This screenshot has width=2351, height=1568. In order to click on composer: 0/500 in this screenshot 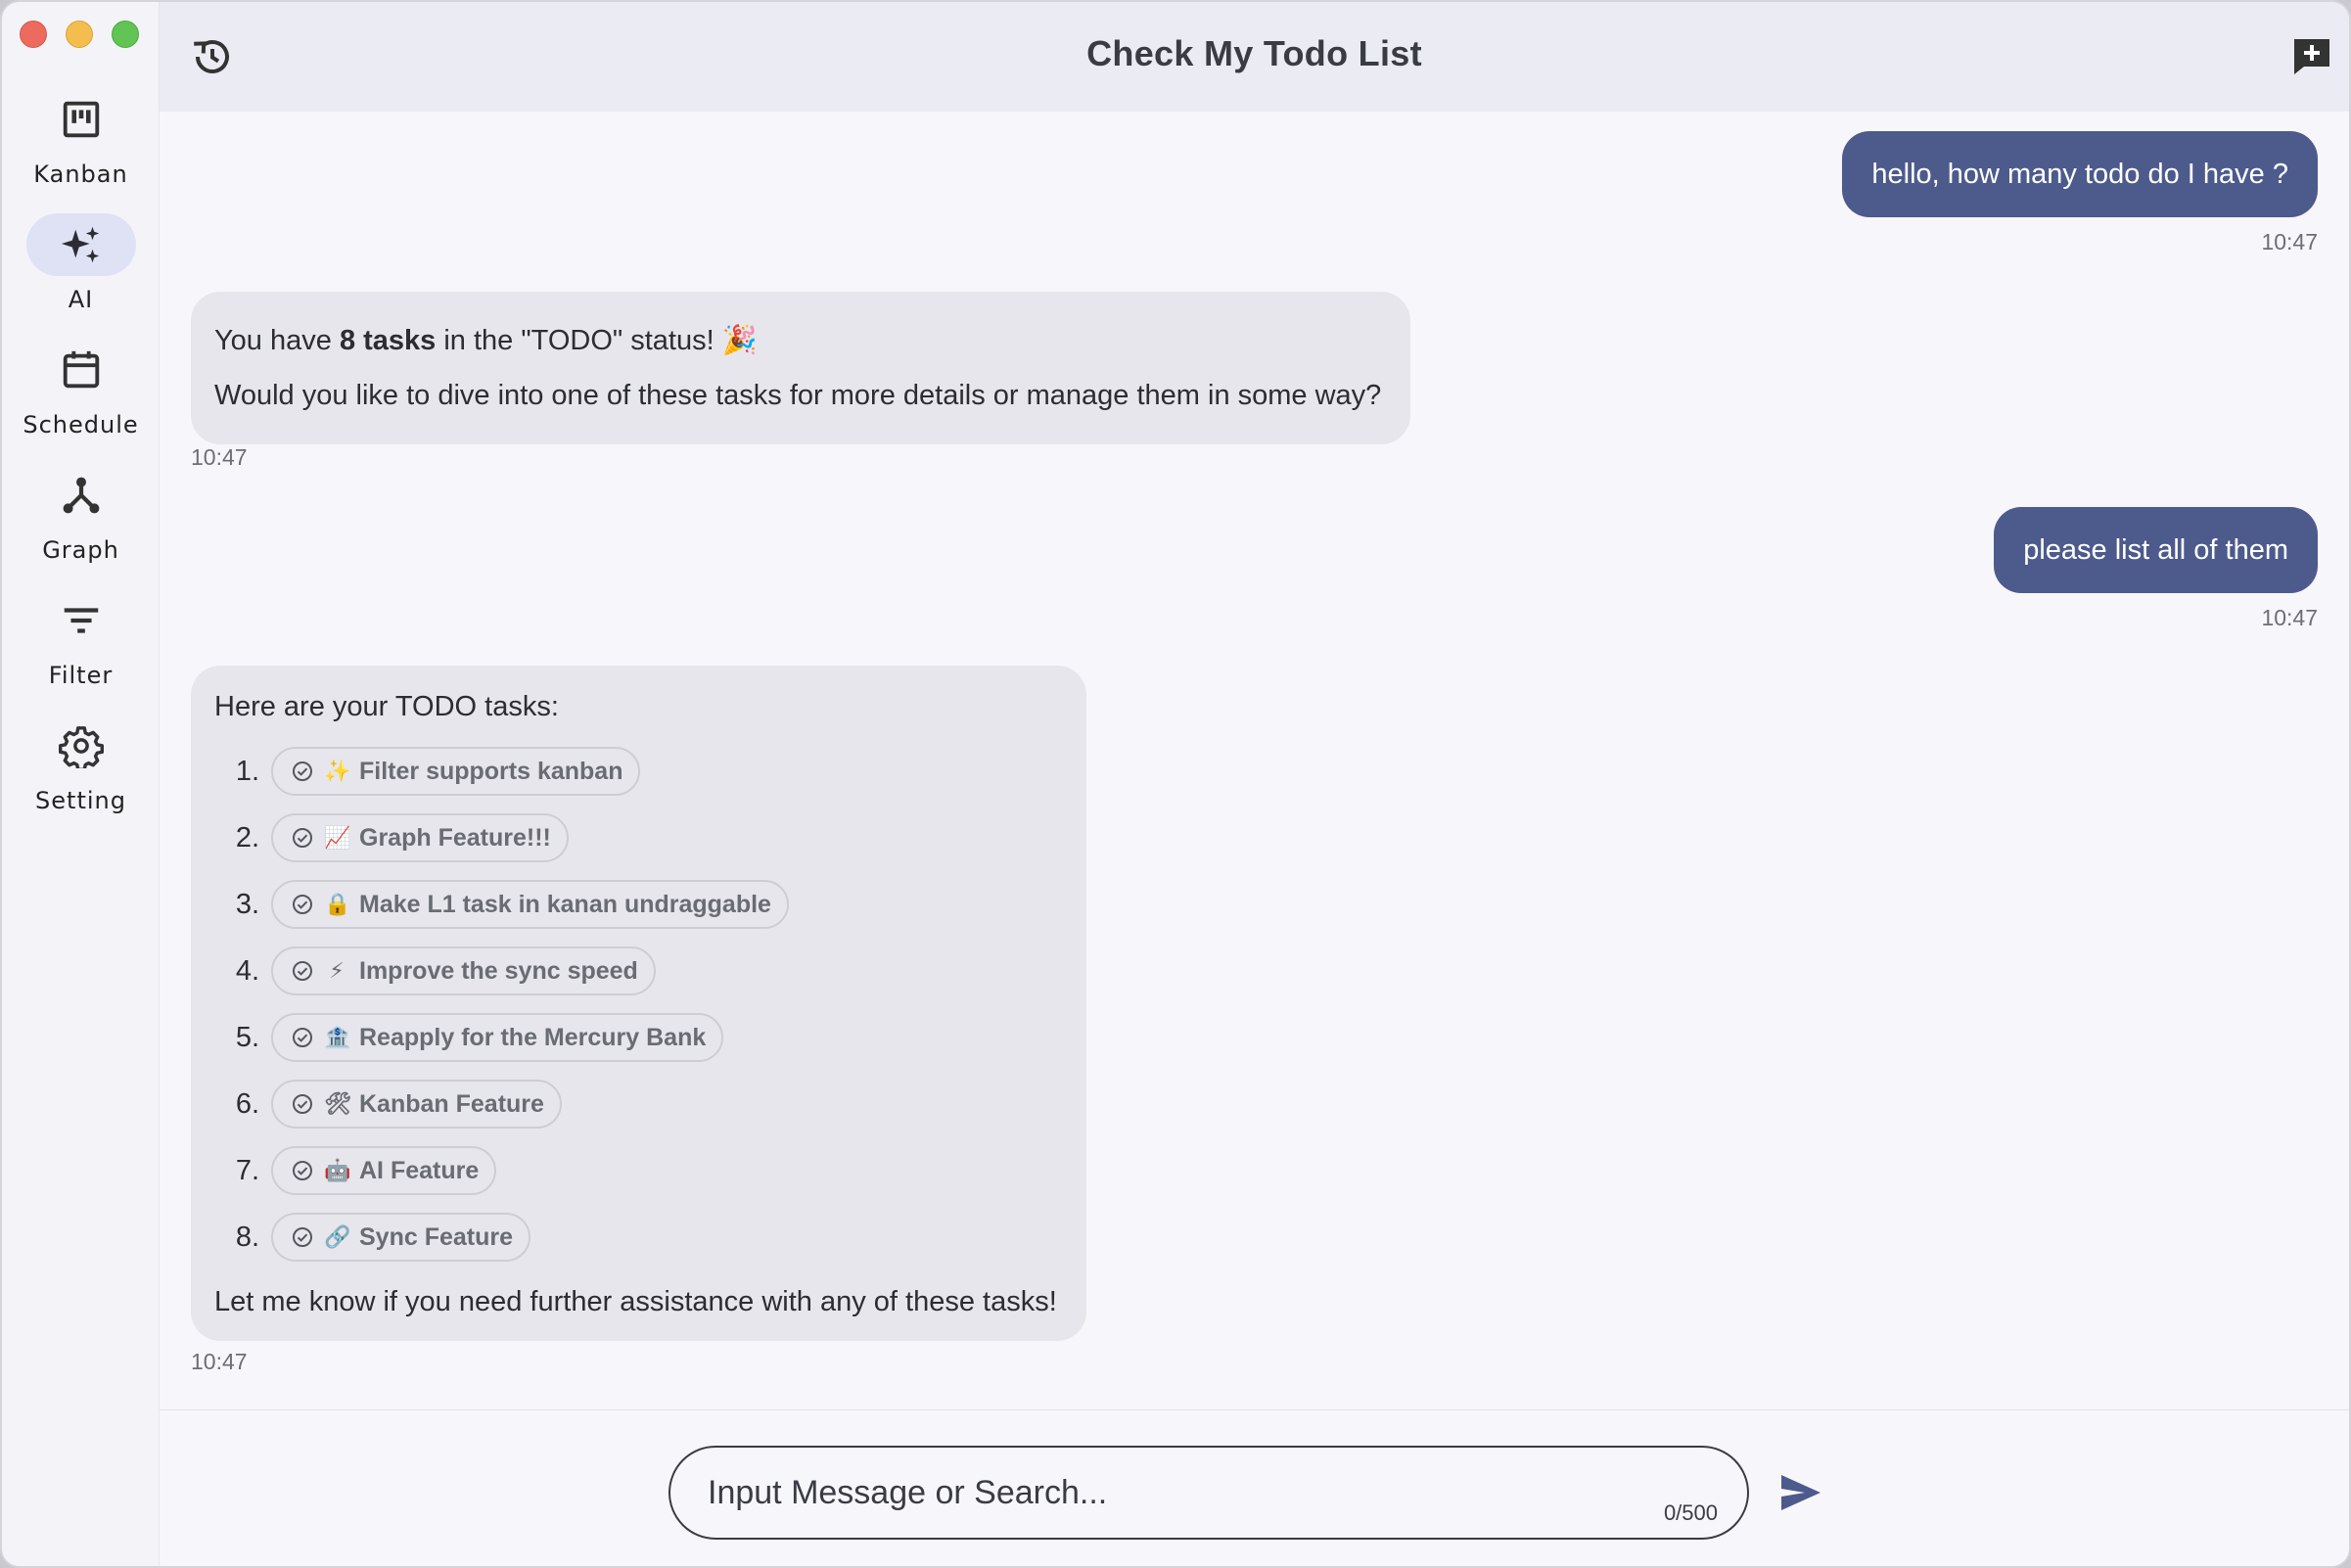, I will do `click(1255, 1487)`.